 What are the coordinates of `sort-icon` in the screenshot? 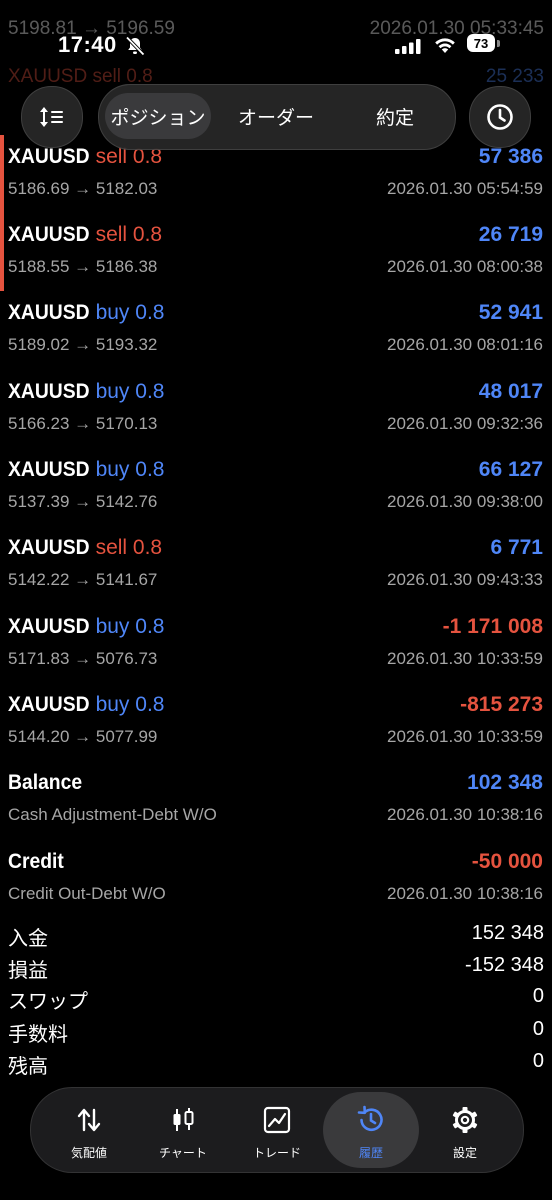 It's located at (51, 117).